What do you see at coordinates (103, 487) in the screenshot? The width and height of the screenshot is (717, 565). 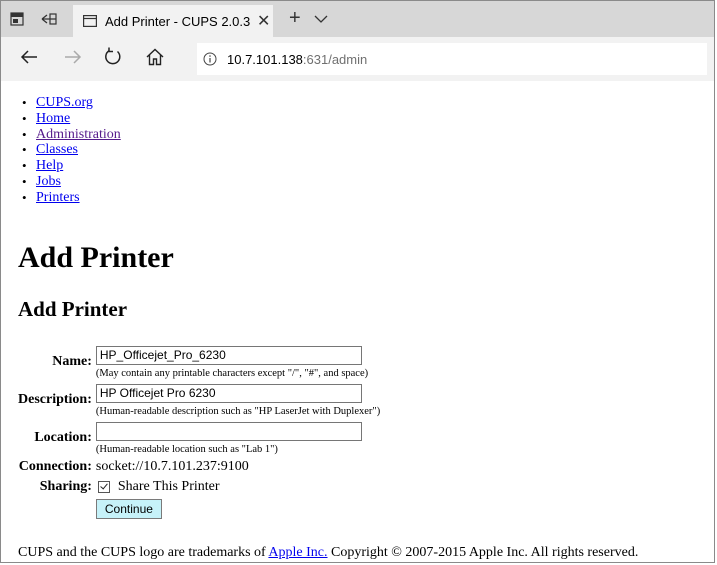 I see `share-checkbox` at bounding box center [103, 487].